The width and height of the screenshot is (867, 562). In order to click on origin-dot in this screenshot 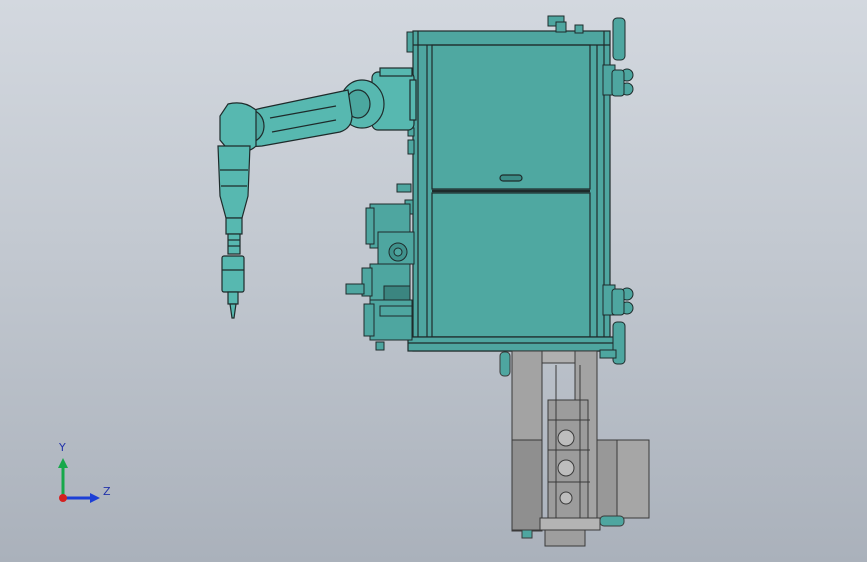, I will do `click(63, 498)`.